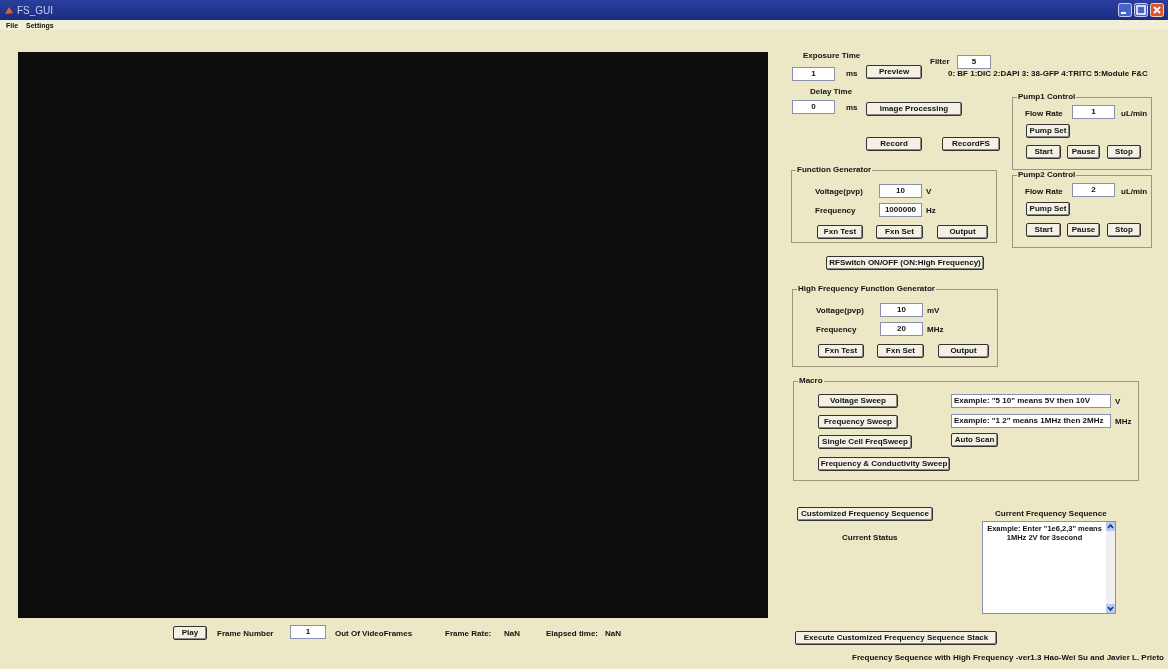  I want to click on field-label: Current Status, so click(870, 538).